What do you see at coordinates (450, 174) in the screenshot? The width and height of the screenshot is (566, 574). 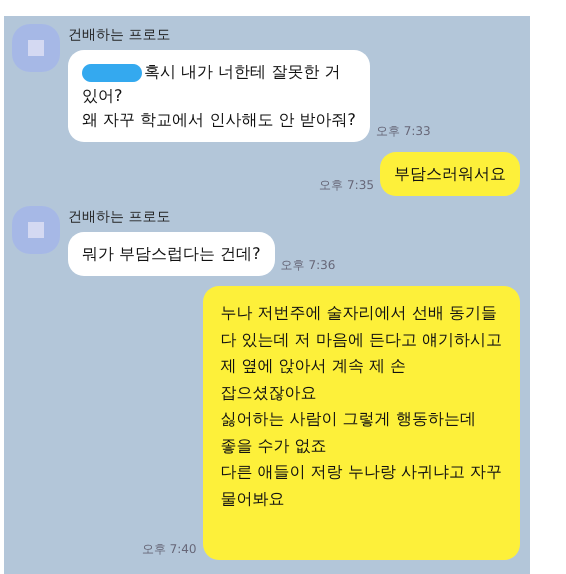 I see `message-bubble: 부담스러워서요` at bounding box center [450, 174].